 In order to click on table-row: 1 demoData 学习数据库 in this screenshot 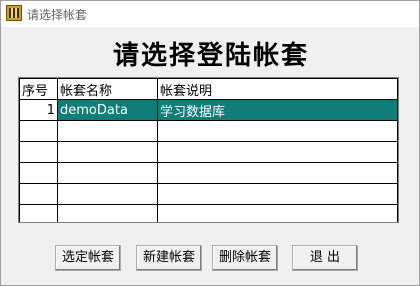, I will do `click(208, 110)`.